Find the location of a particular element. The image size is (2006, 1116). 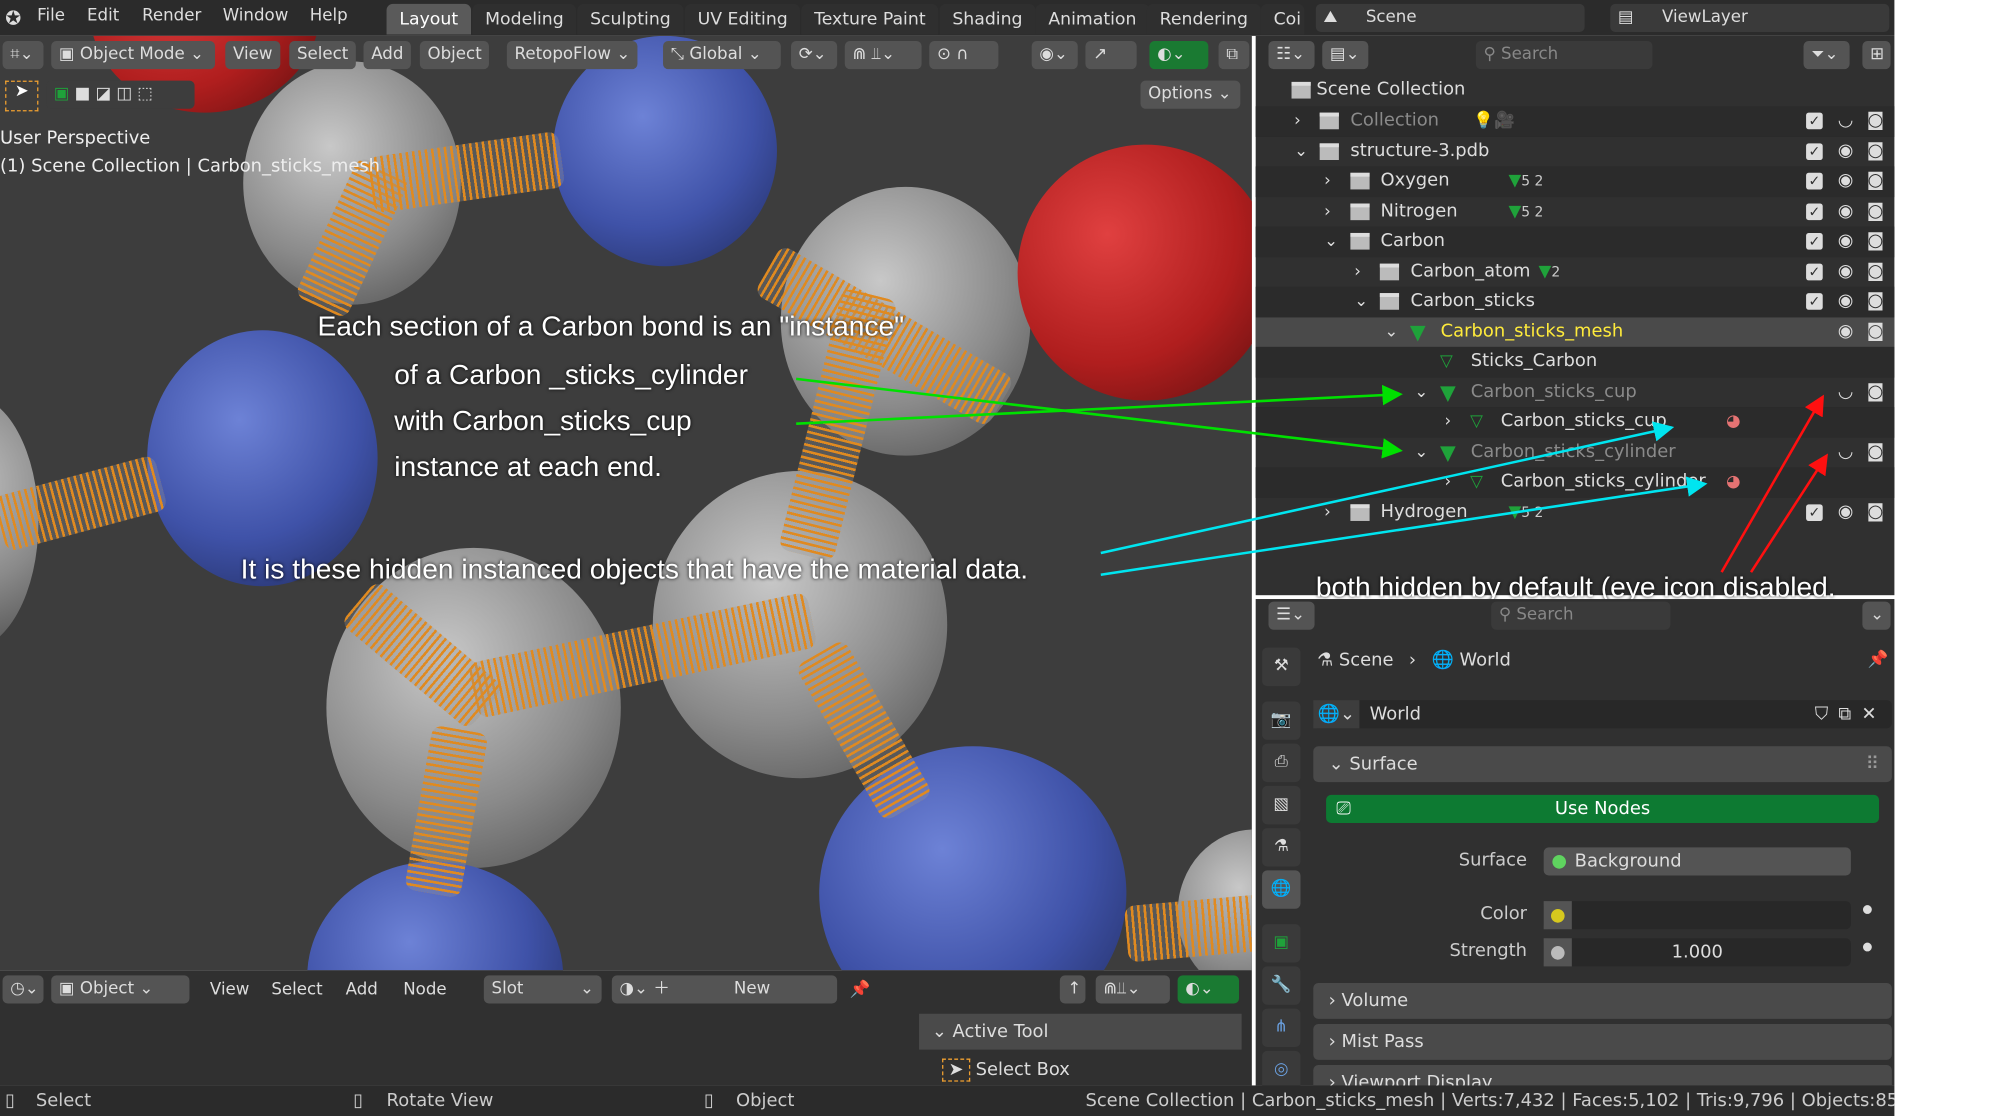

annotation-text: of a Carbon _sticks_cylinder is located at coordinates (571, 374).